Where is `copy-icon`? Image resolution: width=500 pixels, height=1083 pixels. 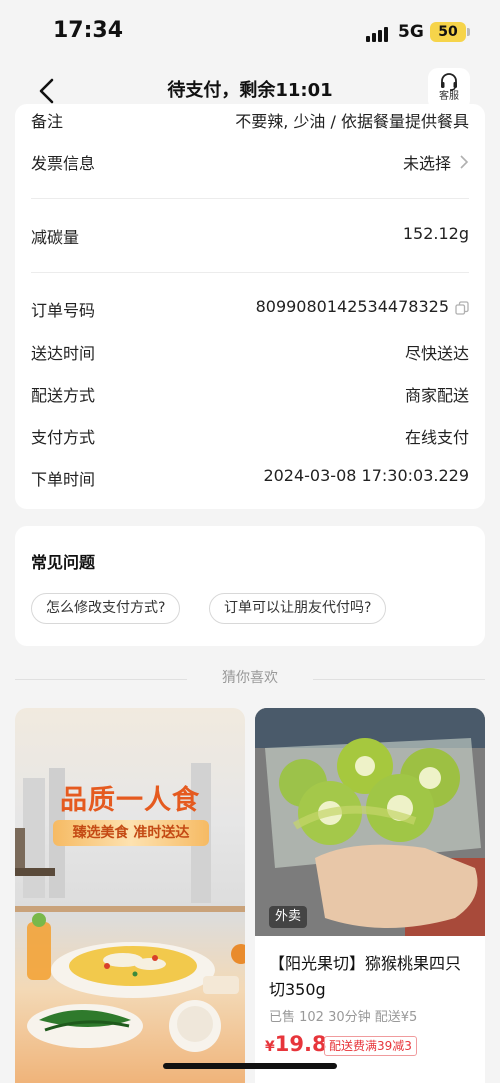
copy-icon is located at coordinates (462, 308).